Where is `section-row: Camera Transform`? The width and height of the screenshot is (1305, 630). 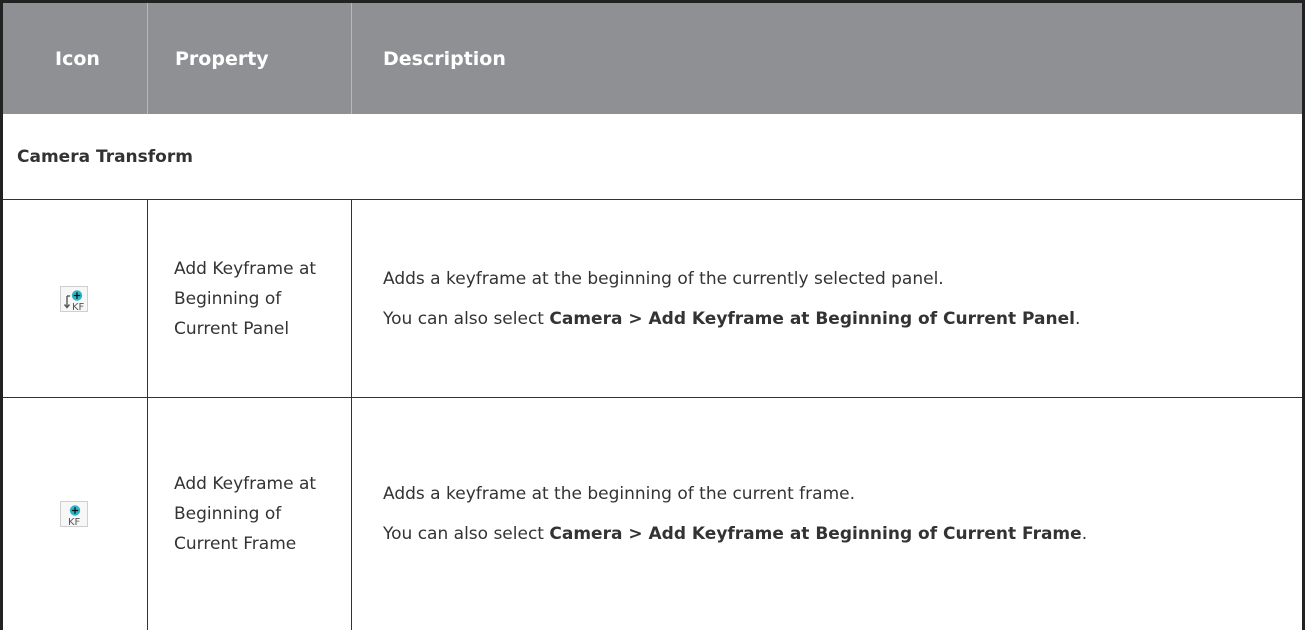
section-row: Camera Transform is located at coordinates (652, 157).